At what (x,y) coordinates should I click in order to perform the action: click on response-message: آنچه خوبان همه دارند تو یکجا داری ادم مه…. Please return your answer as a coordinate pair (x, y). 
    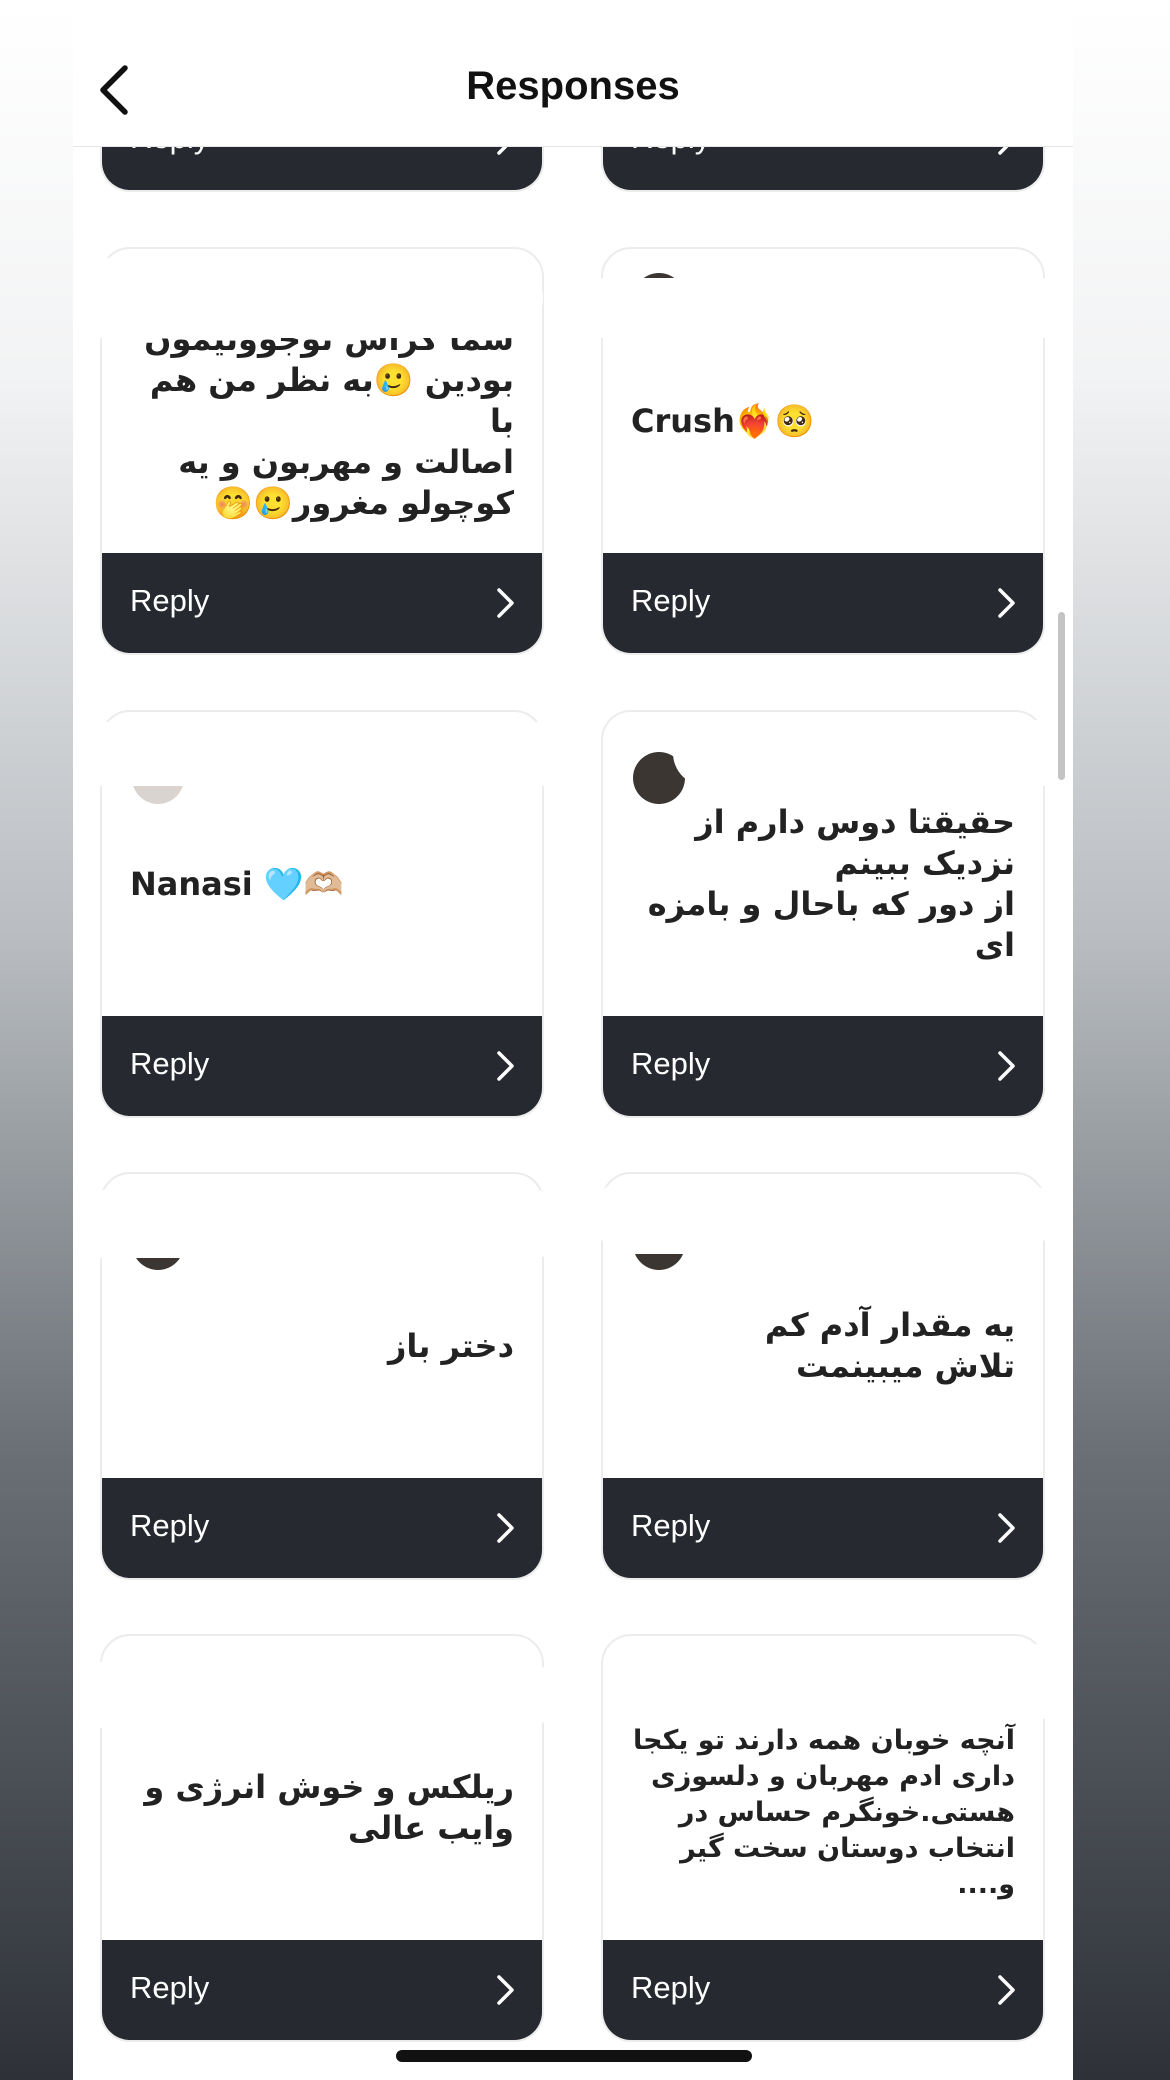
    Looking at the image, I should click on (823, 1812).